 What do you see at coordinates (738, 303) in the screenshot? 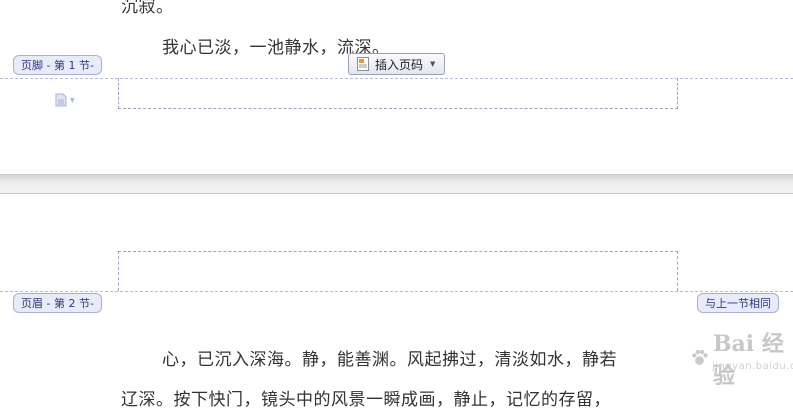
I see `link-to-previous-tab: 与上一节相同` at bounding box center [738, 303].